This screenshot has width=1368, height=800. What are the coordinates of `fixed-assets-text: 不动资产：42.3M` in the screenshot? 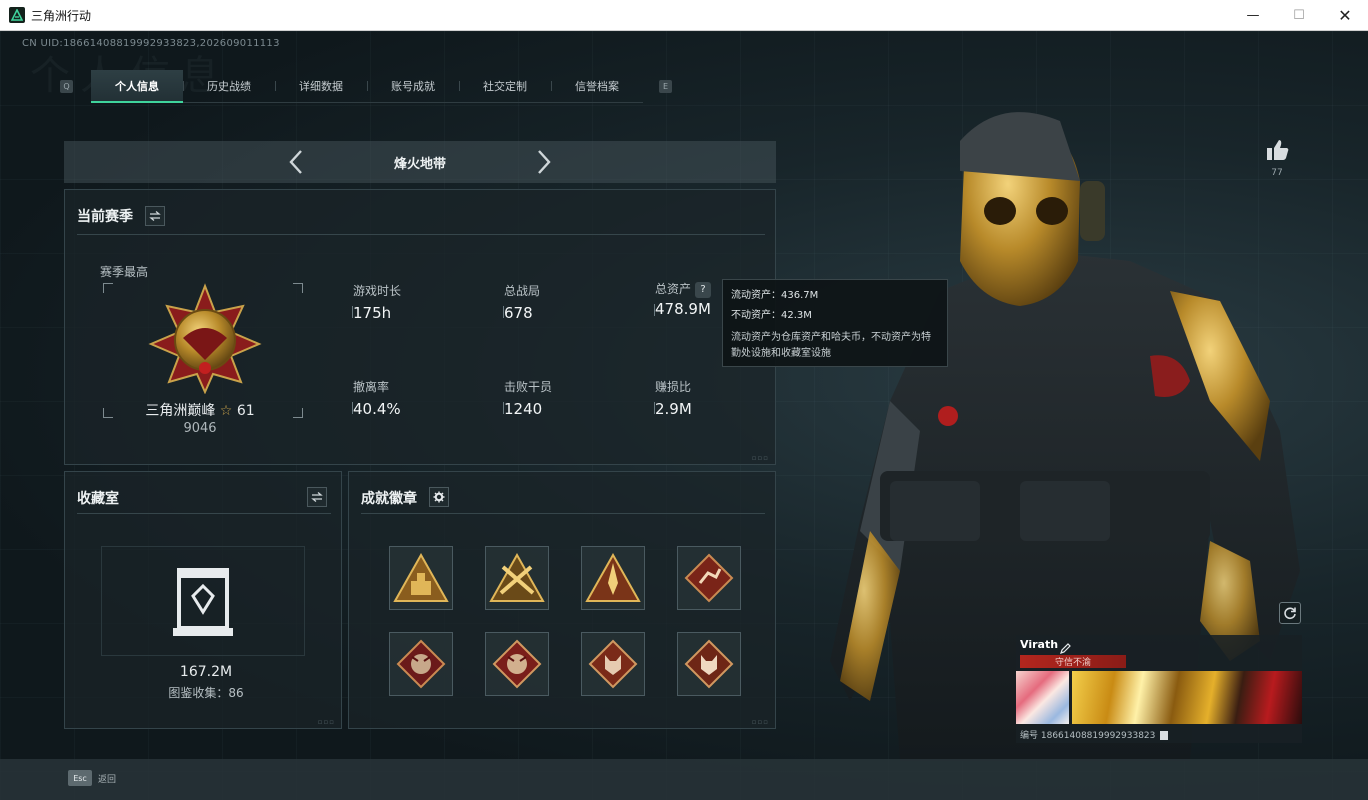 It's located at (771, 315).